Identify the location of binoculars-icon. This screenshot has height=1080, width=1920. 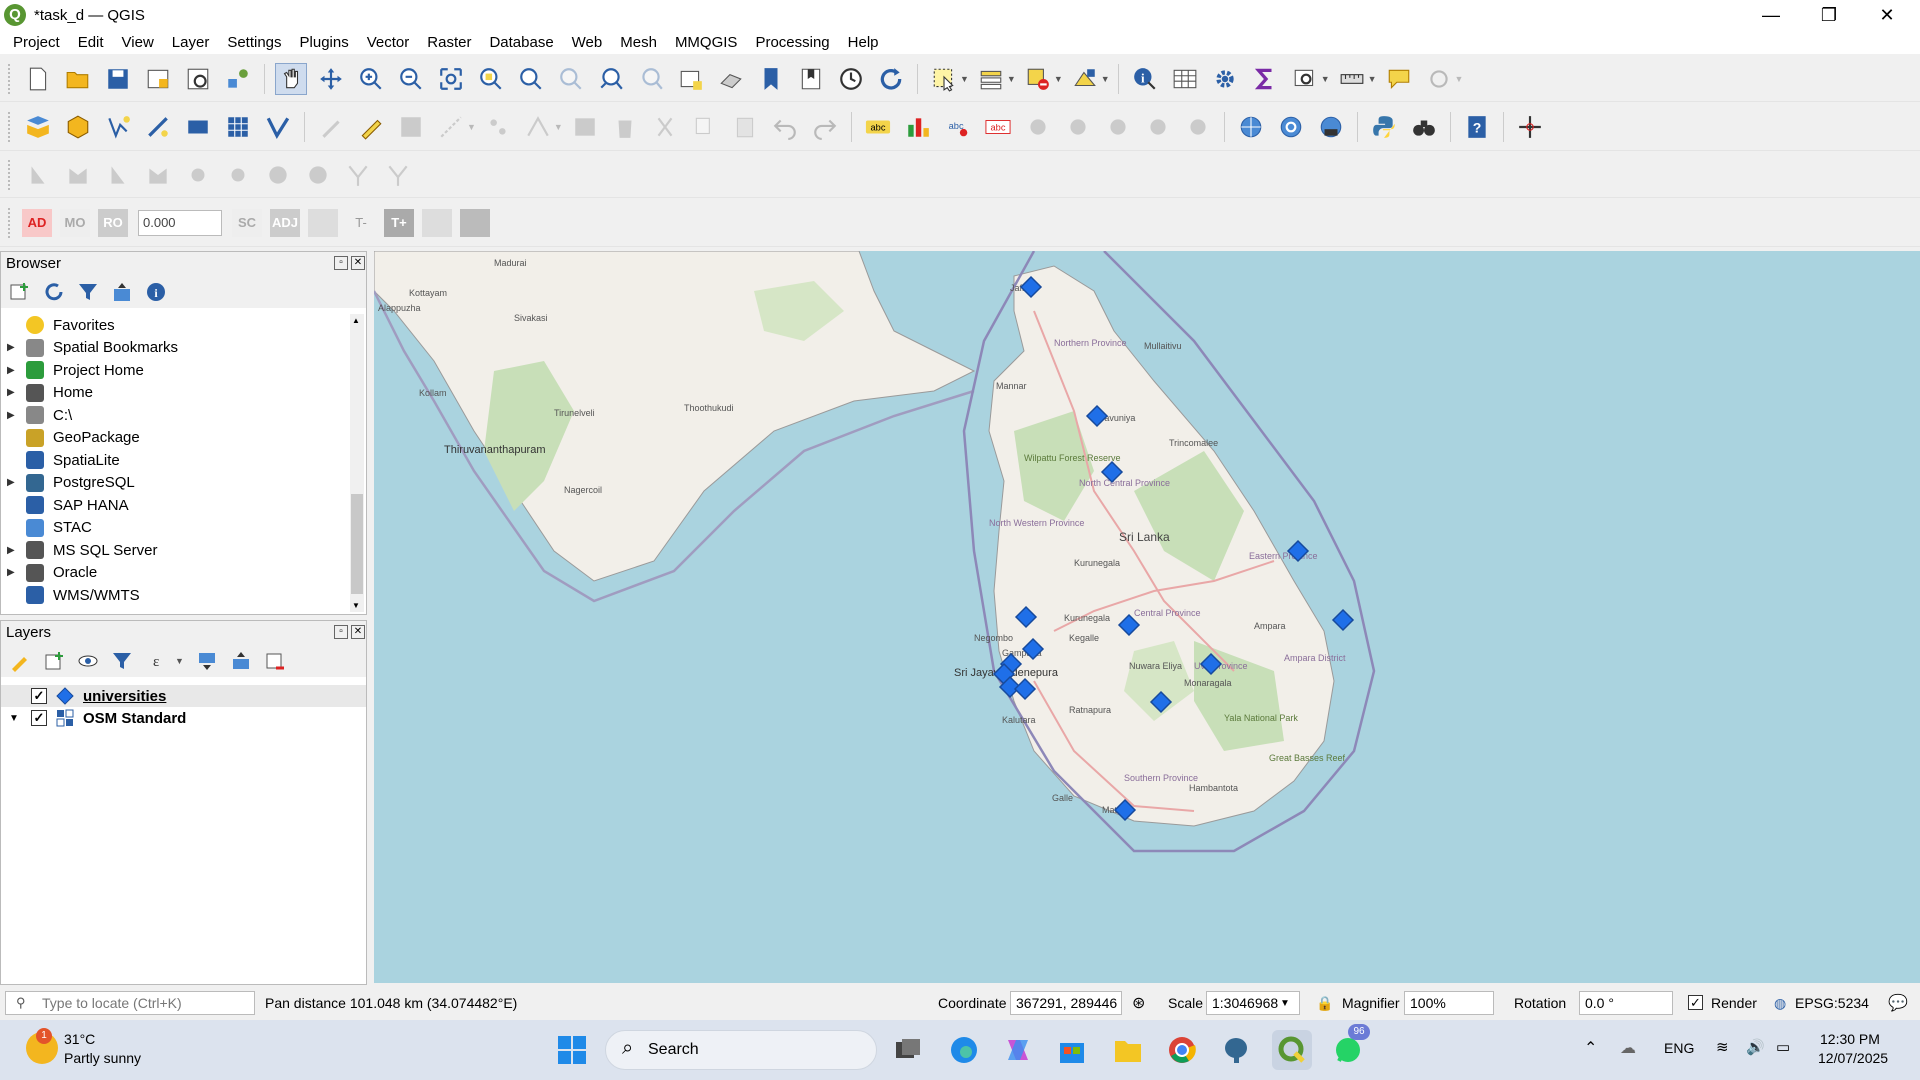
(1424, 127).